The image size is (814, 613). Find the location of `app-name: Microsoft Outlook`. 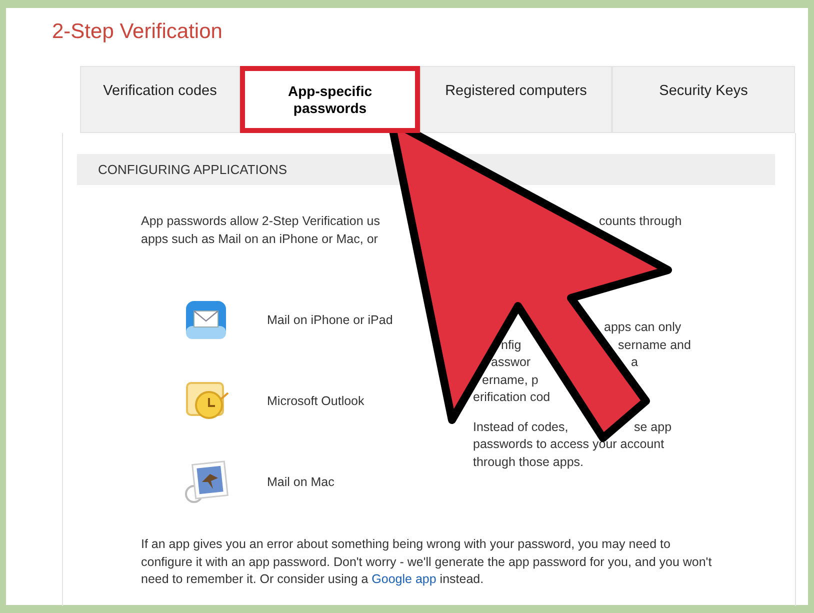

app-name: Microsoft Outlook is located at coordinates (315, 401).